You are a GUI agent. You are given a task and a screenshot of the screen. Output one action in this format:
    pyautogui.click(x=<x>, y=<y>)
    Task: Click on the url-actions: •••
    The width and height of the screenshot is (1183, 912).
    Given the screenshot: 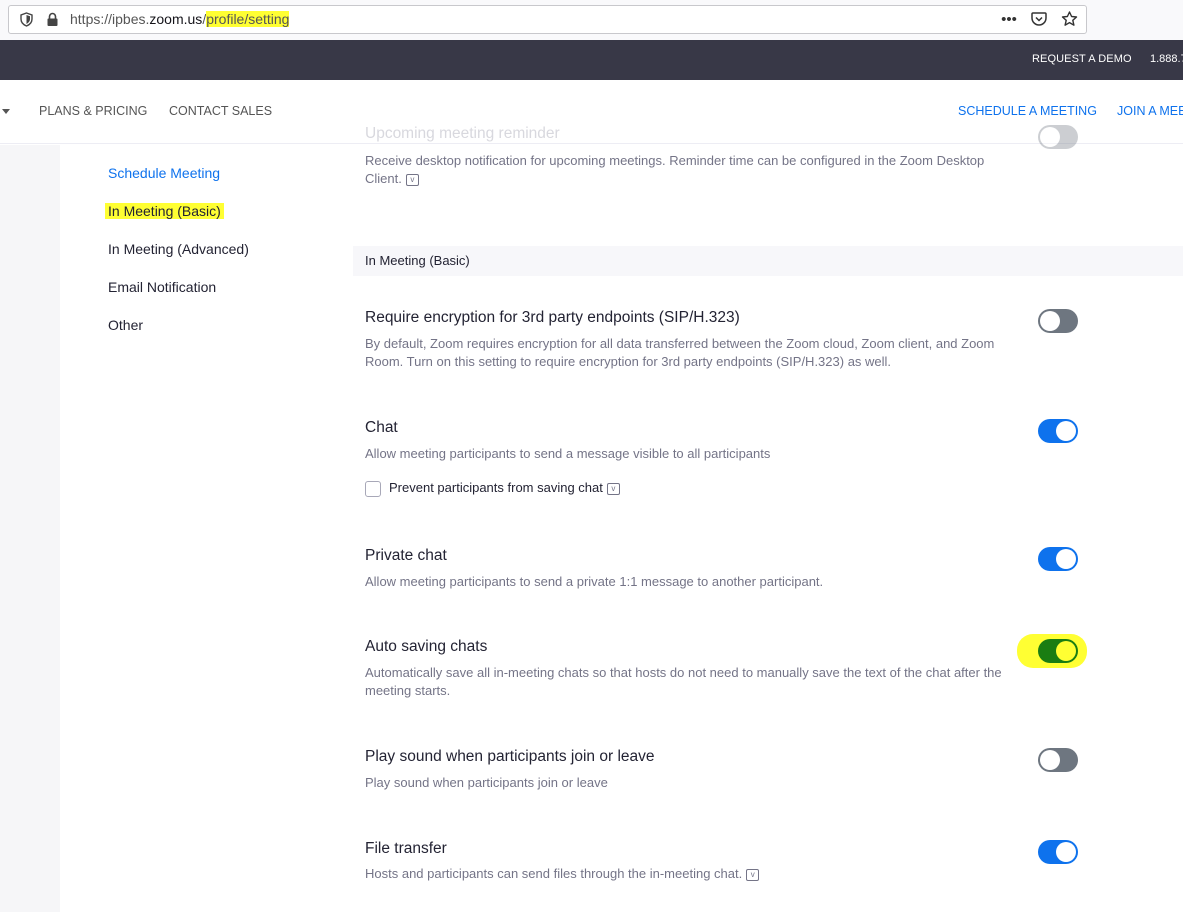 What is the action you would take?
    pyautogui.click(x=1039, y=19)
    